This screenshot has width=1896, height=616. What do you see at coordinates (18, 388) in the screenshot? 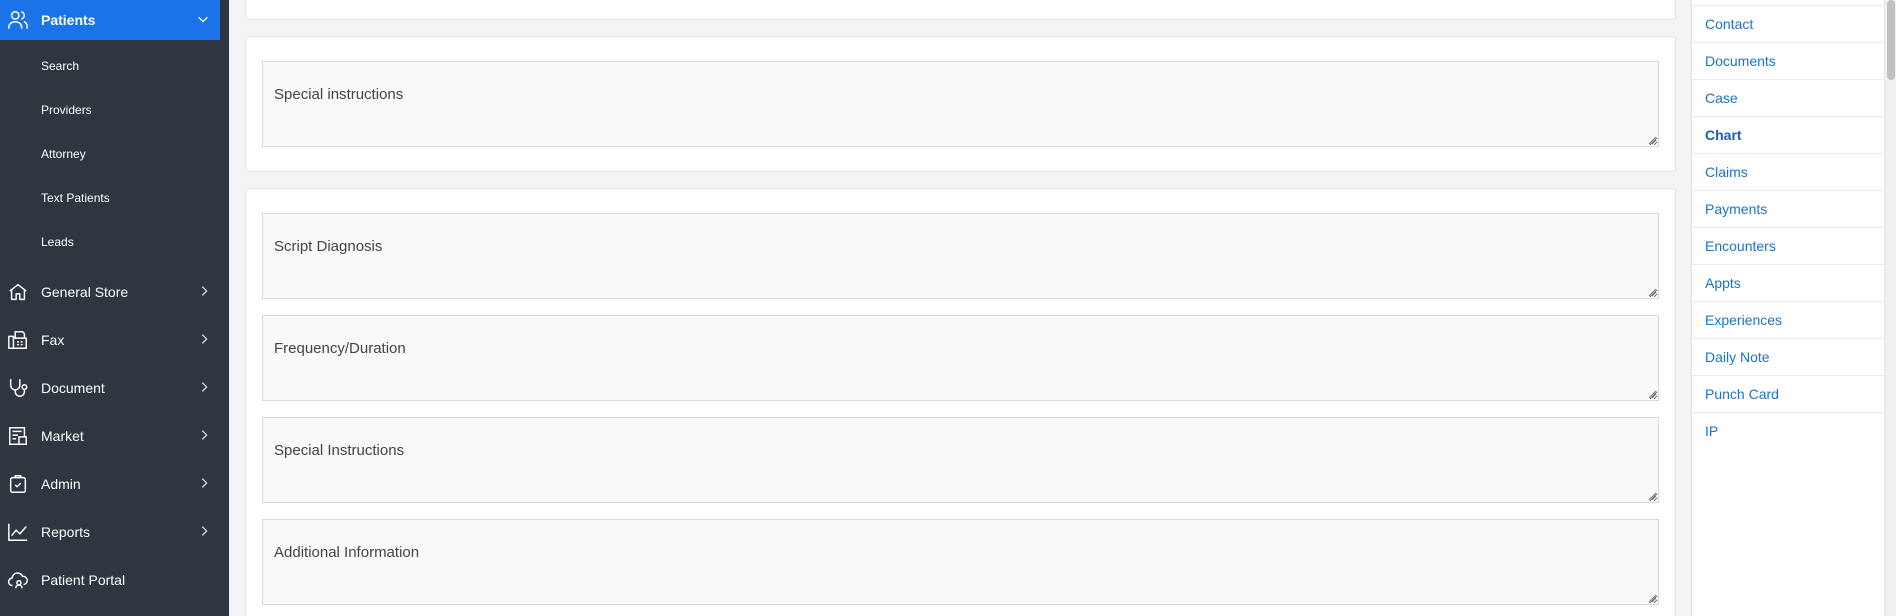
I see `stethoscope-icon` at bounding box center [18, 388].